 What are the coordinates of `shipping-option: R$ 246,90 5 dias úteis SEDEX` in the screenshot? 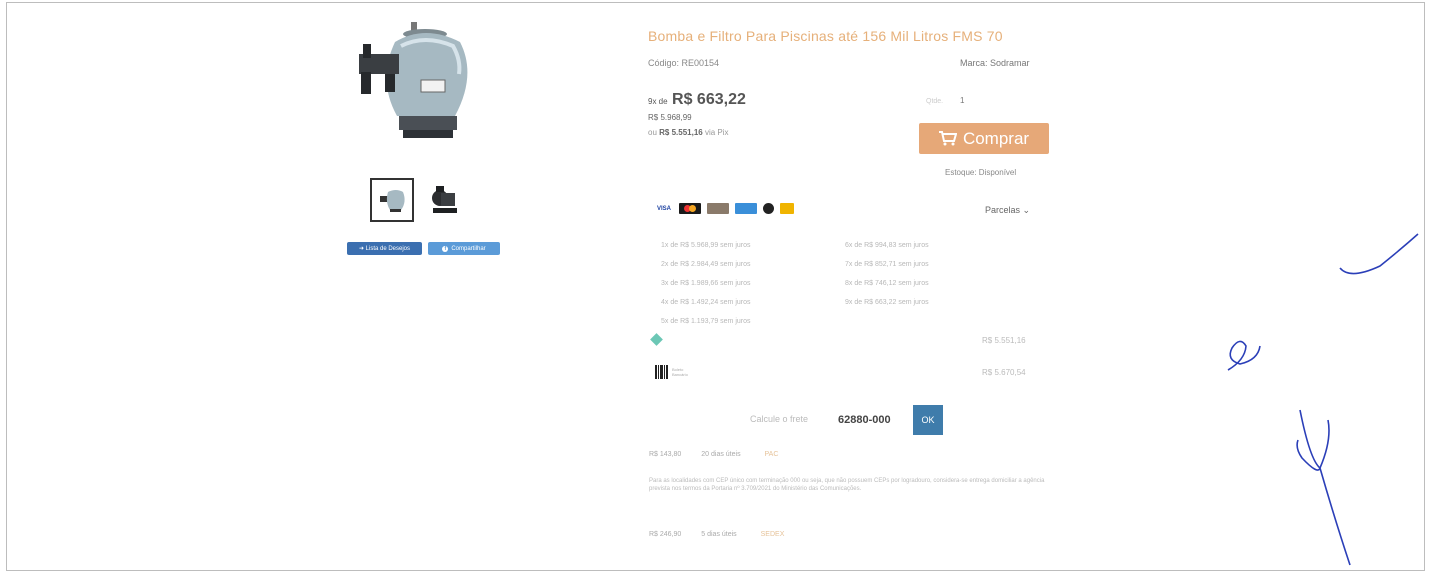 It's located at (716, 534).